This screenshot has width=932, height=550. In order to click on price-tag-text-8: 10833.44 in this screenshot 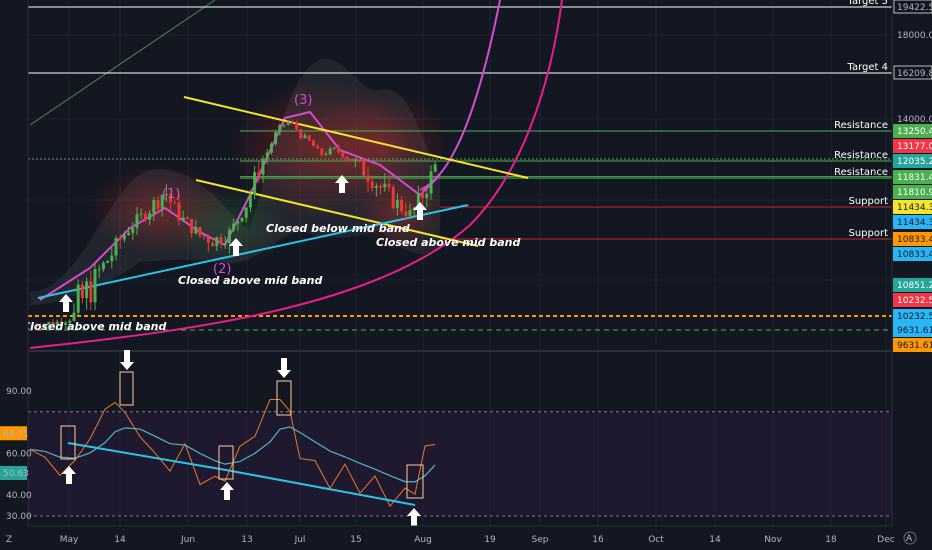, I will do `click(914, 255)`.